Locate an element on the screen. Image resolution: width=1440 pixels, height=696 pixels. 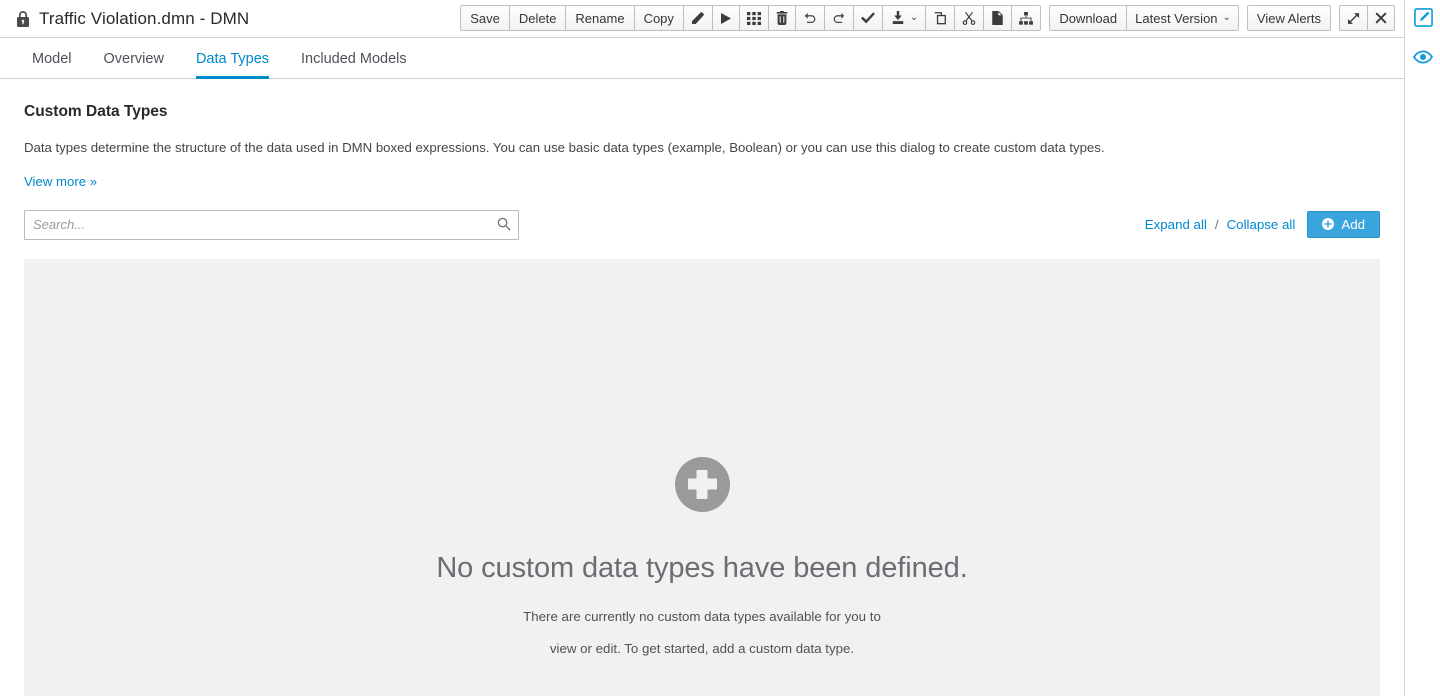
eye-icon is located at coordinates (1423, 59).